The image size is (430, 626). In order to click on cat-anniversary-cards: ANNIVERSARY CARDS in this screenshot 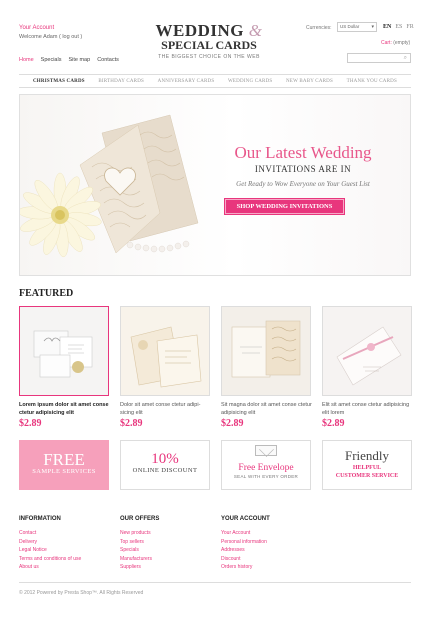, I will do `click(186, 81)`.